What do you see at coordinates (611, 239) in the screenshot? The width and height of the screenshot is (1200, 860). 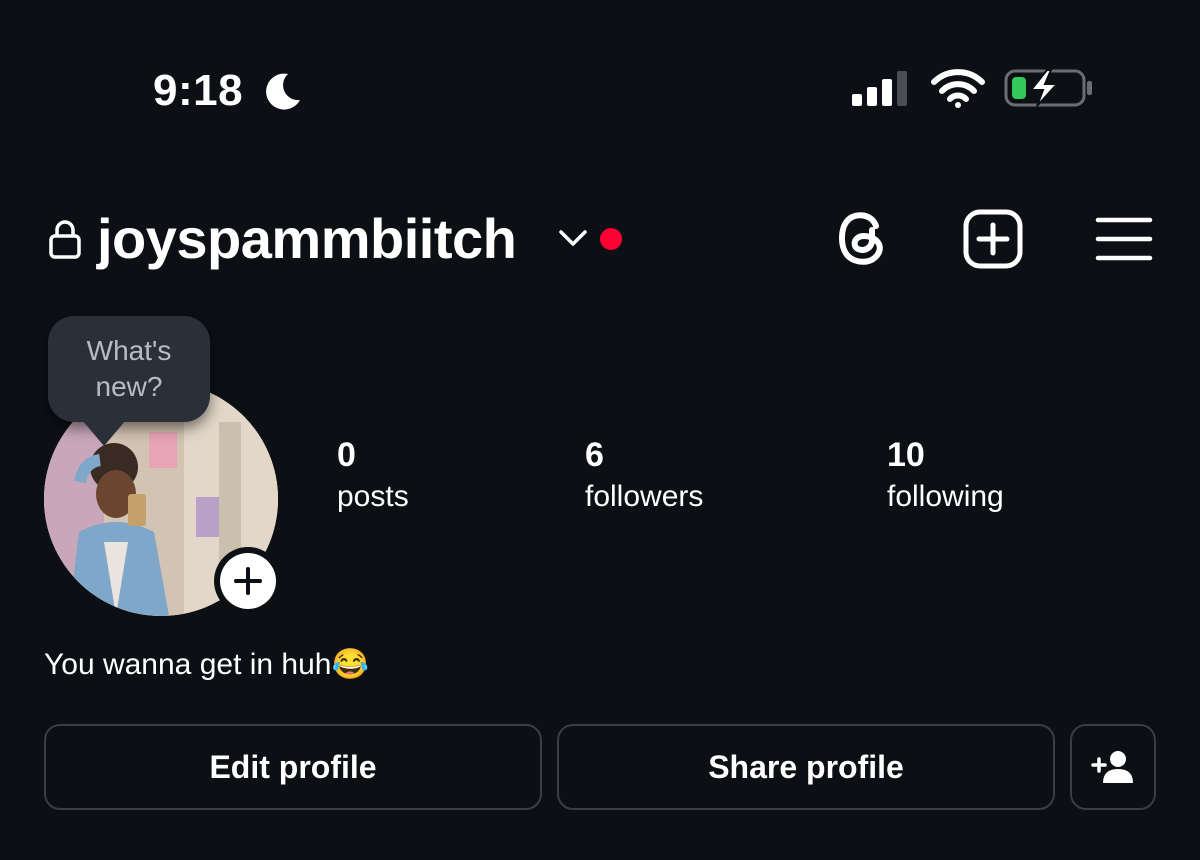 I see `notification-dot` at bounding box center [611, 239].